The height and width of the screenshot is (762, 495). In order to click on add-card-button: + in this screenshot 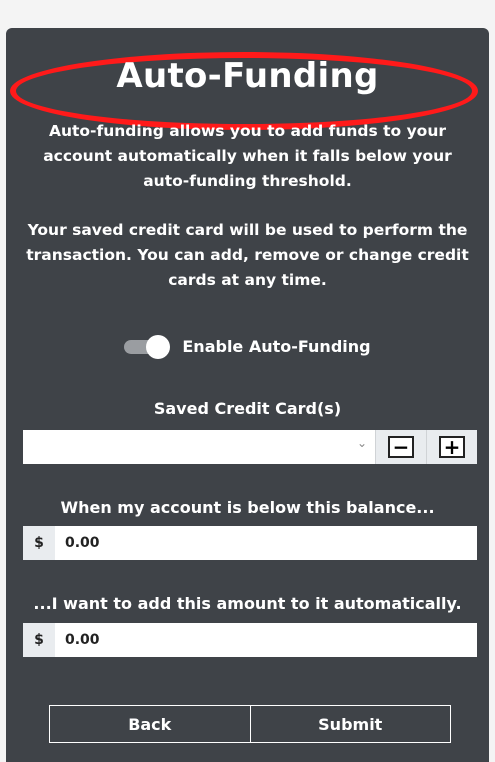, I will do `click(452, 447)`.